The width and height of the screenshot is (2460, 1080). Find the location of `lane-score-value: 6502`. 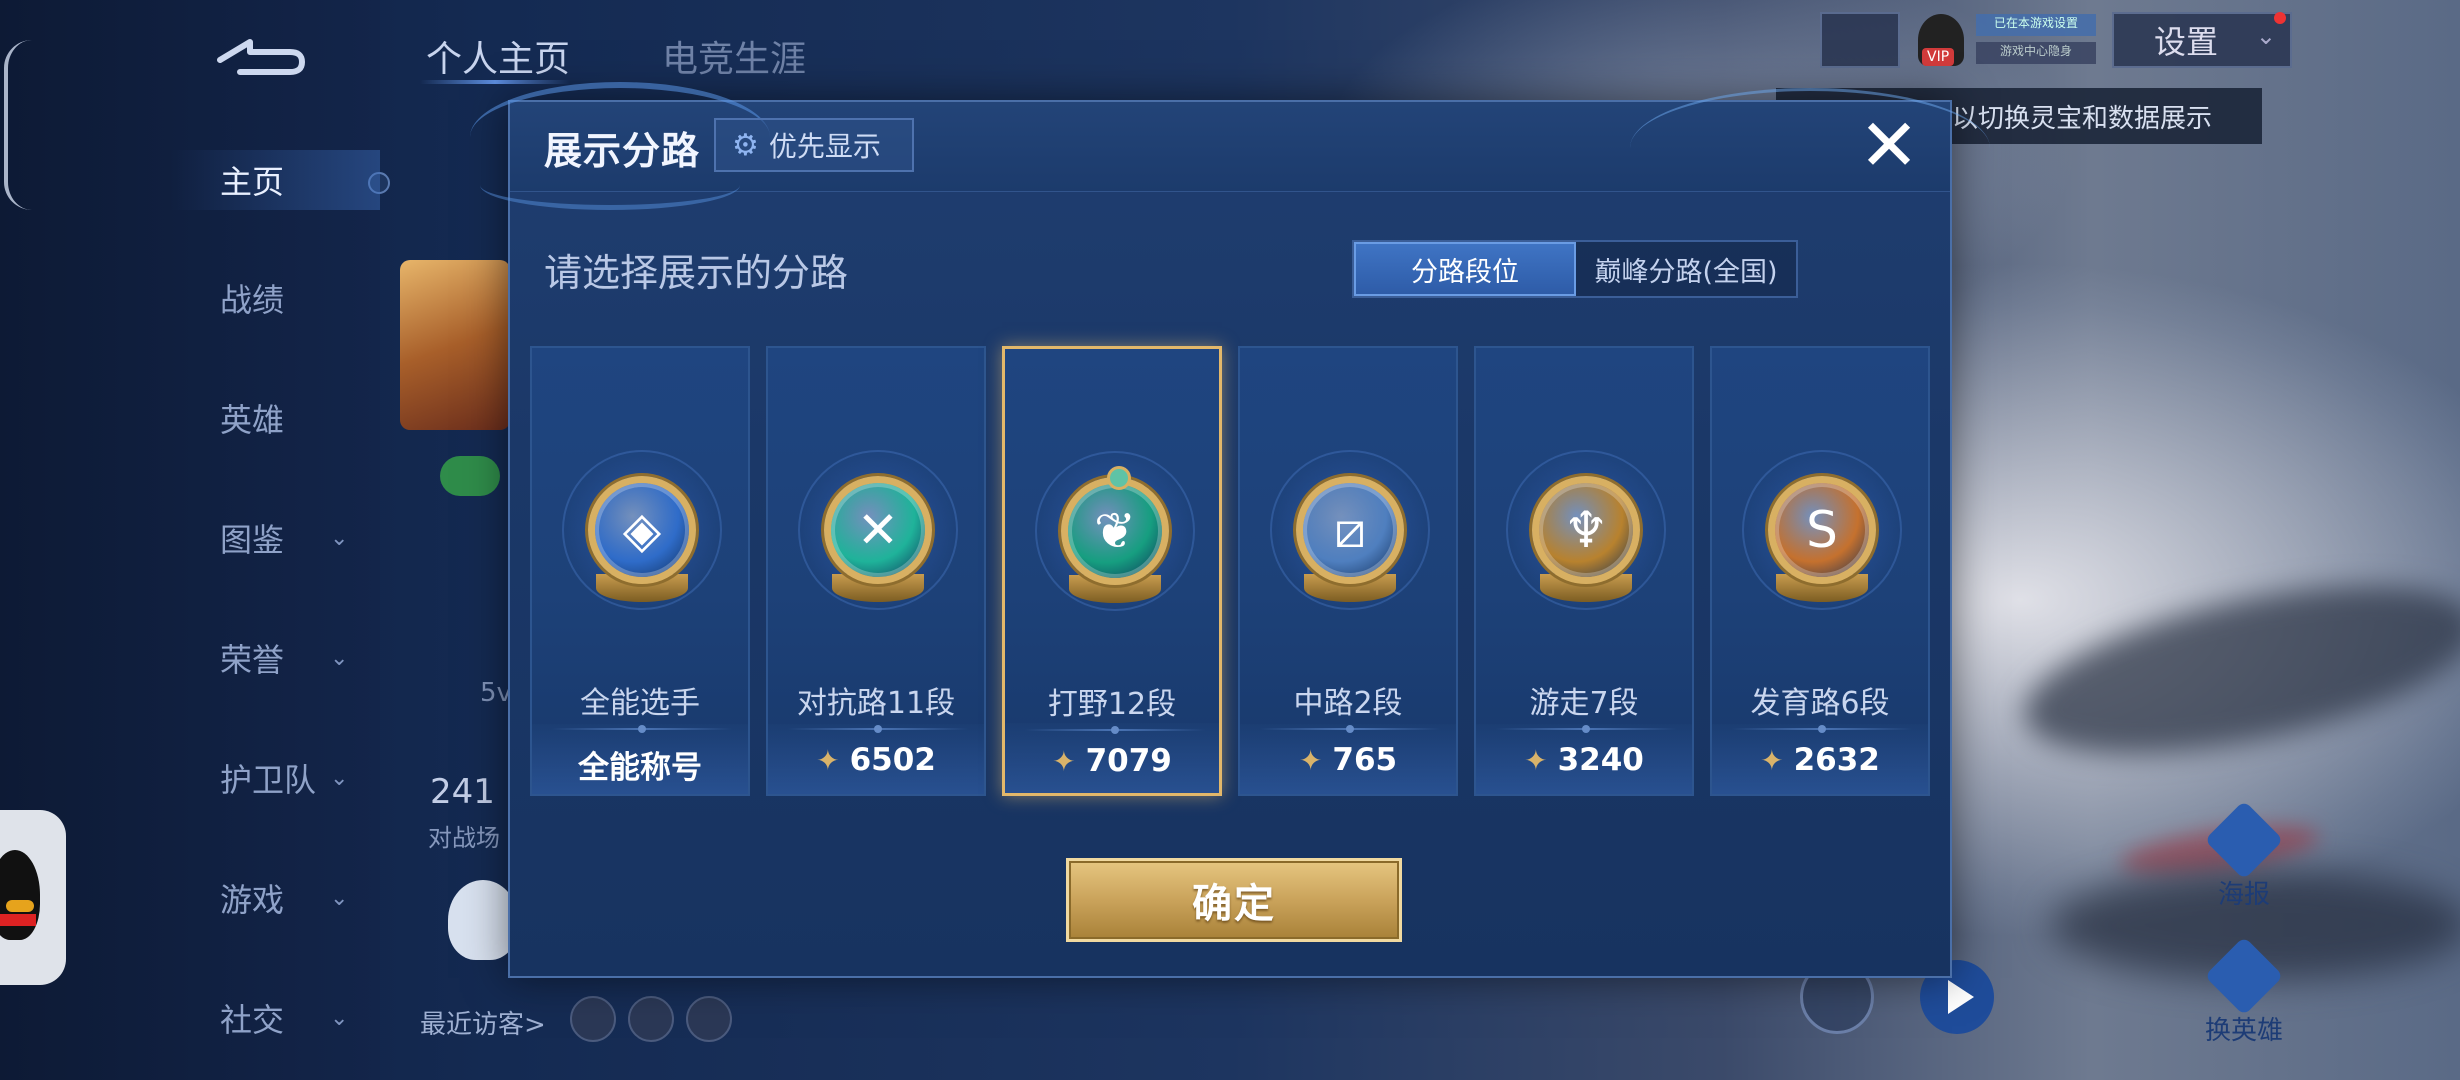

lane-score-value: 6502 is located at coordinates (892, 760).